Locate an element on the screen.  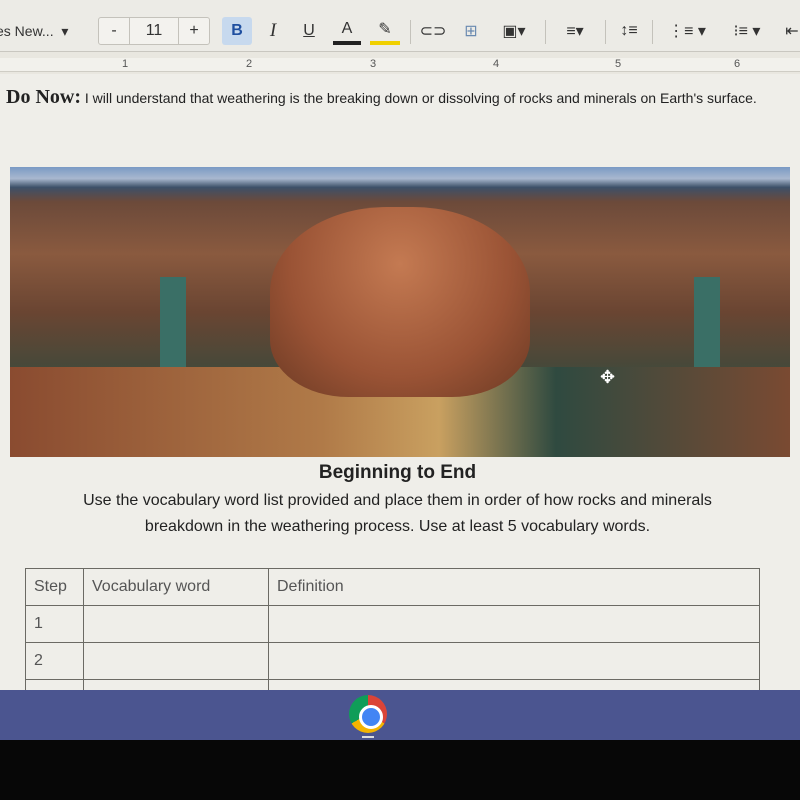
numbered-list-icon: ⋮≡ ▾ is located at coordinates (687, 31).